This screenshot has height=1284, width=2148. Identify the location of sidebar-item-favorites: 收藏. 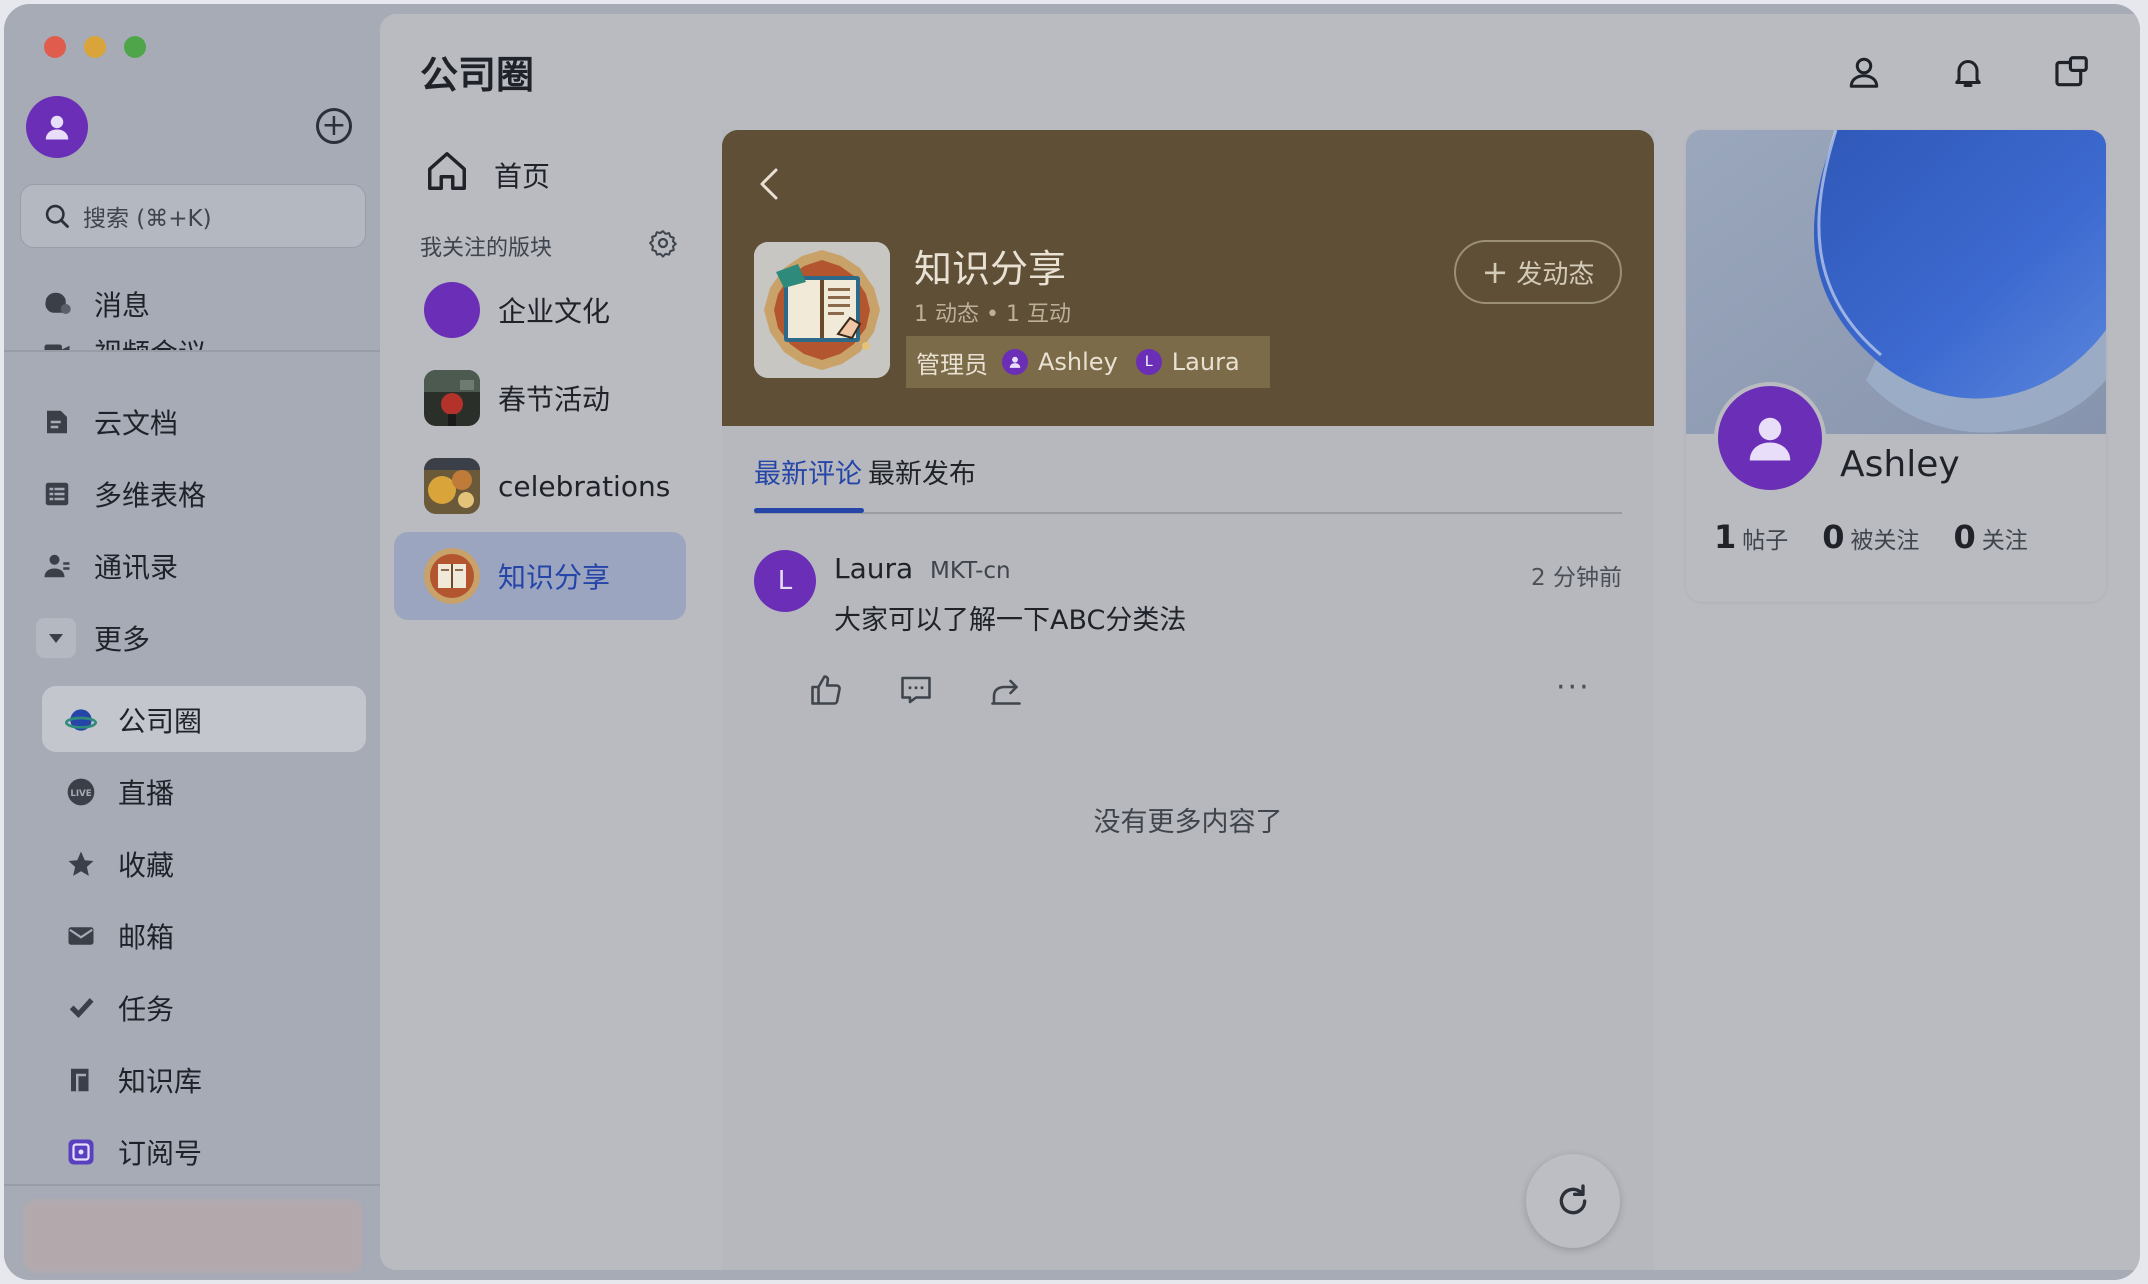
(119, 864).